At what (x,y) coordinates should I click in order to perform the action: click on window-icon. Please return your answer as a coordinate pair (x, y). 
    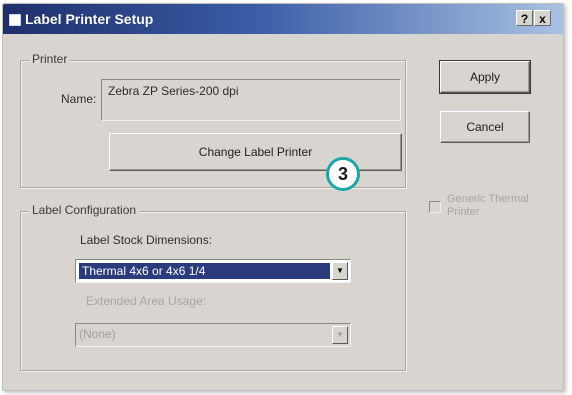
    Looking at the image, I should click on (15, 20).